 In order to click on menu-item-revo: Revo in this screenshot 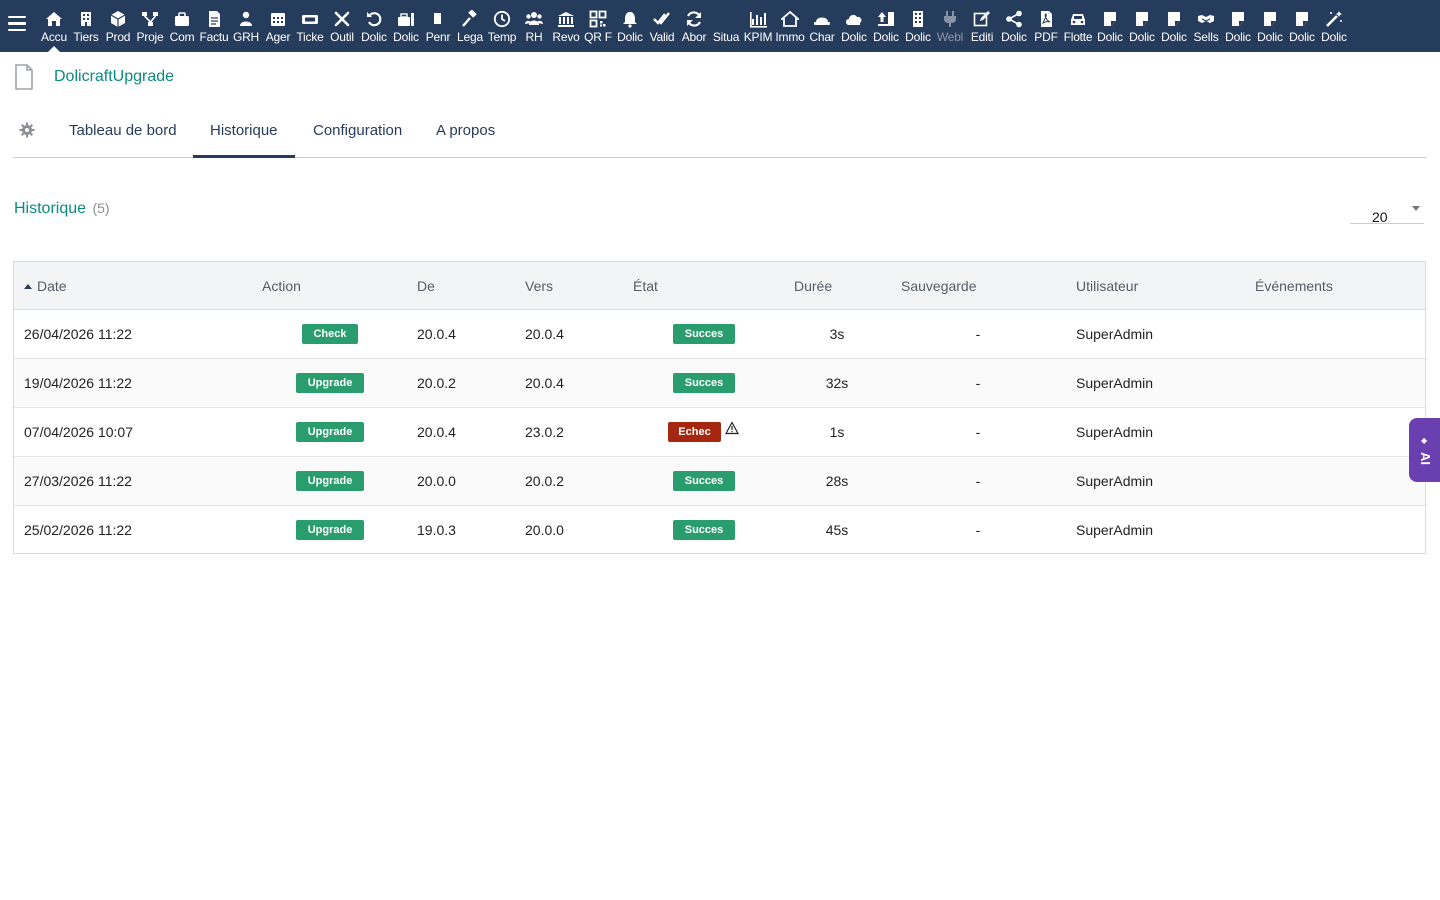, I will do `click(566, 26)`.